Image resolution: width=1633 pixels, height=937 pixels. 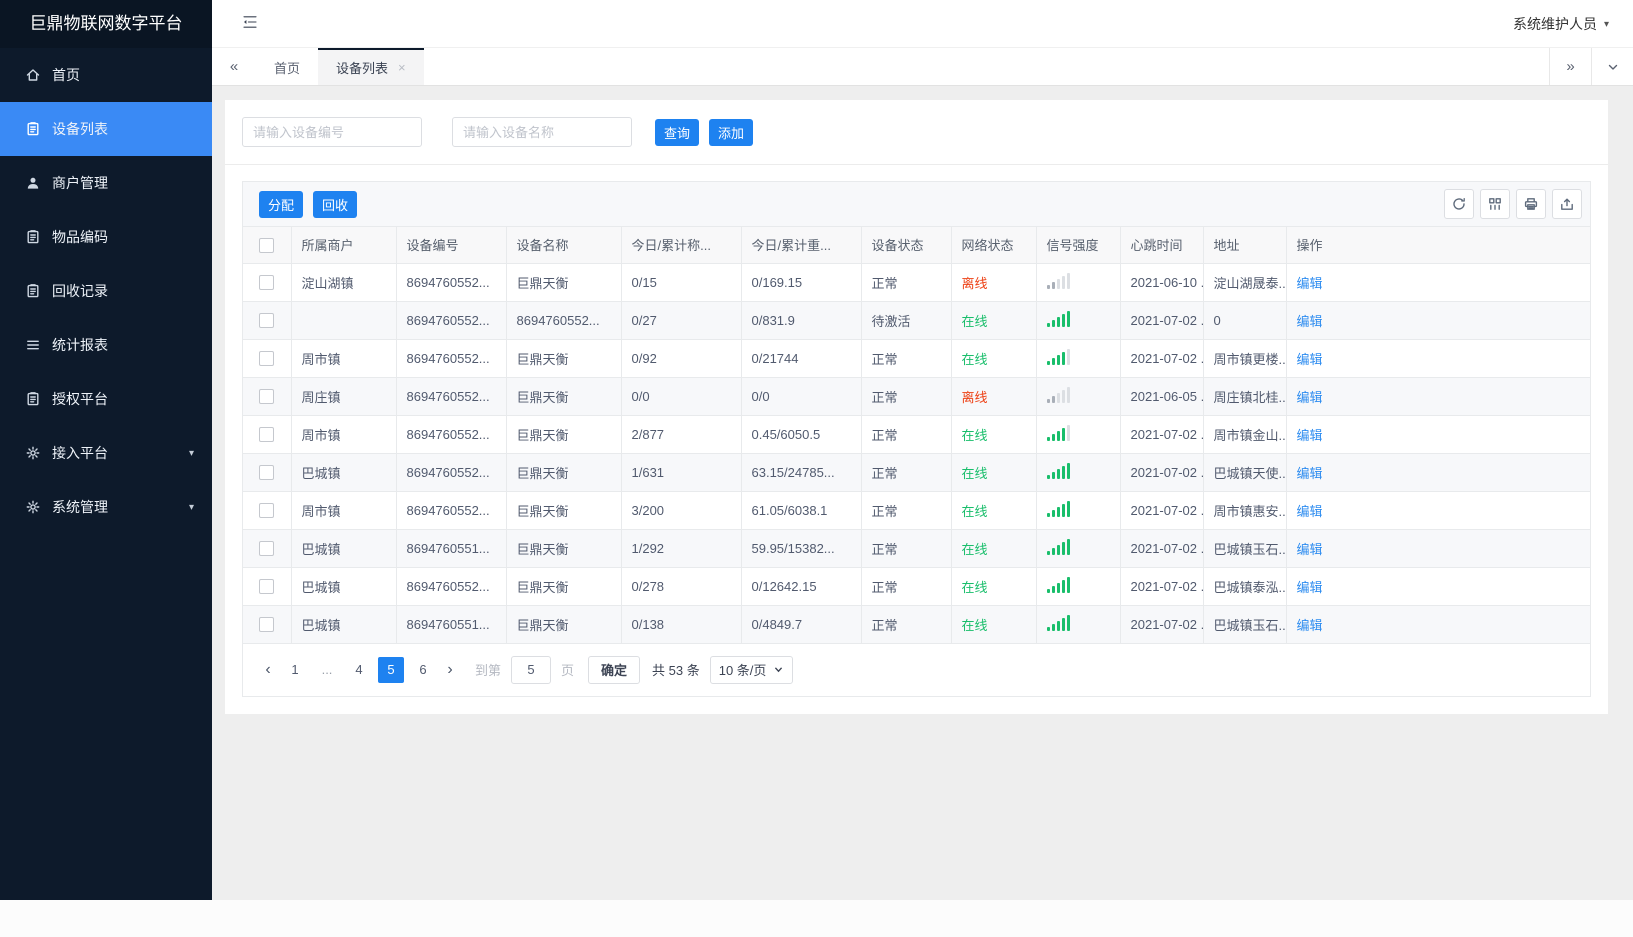 What do you see at coordinates (1495, 204) in the screenshot?
I see `columns-button` at bounding box center [1495, 204].